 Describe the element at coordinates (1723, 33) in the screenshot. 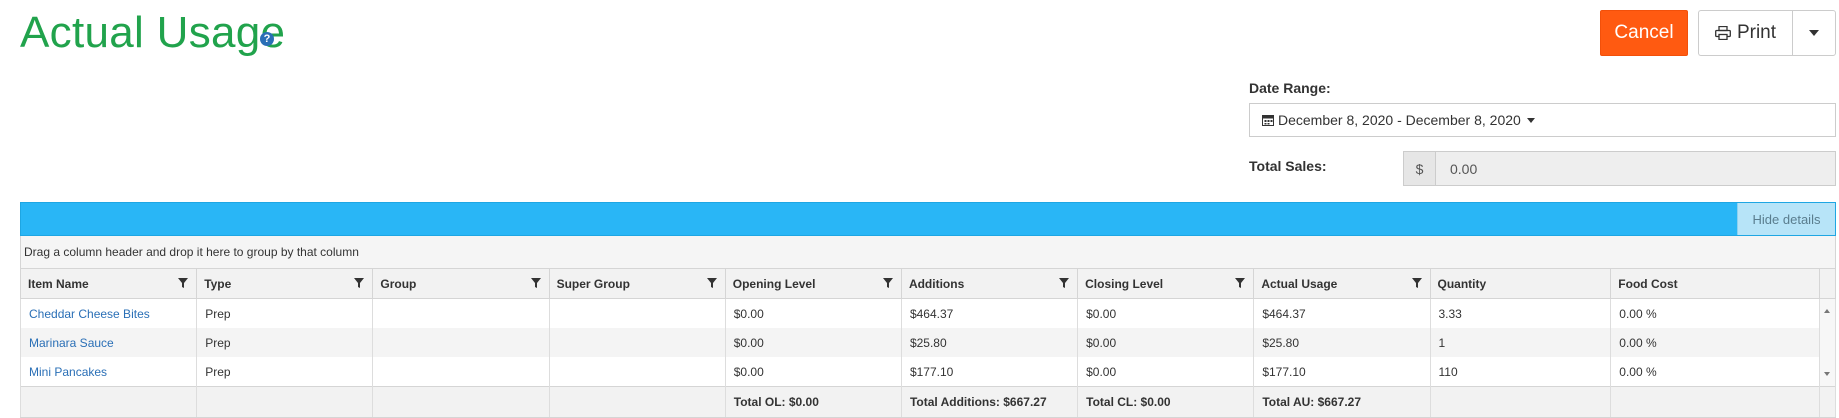

I see `printer-icon` at that location.